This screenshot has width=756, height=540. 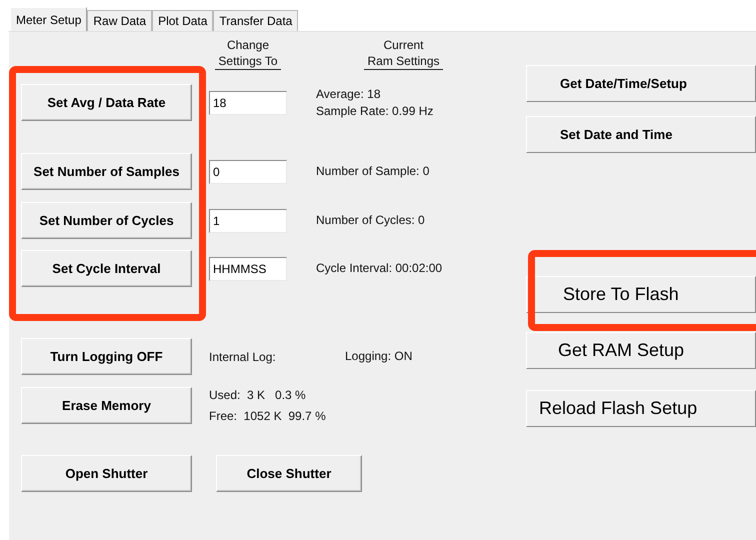 I want to click on column-header: Settings To, so click(x=248, y=62).